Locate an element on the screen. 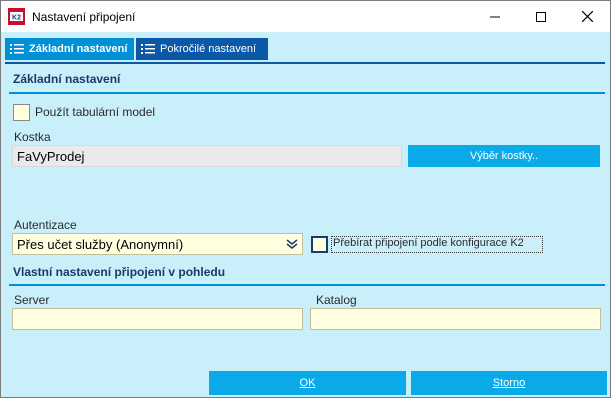 This screenshot has width=611, height=398. kostka-label: Kostka is located at coordinates (32, 137).